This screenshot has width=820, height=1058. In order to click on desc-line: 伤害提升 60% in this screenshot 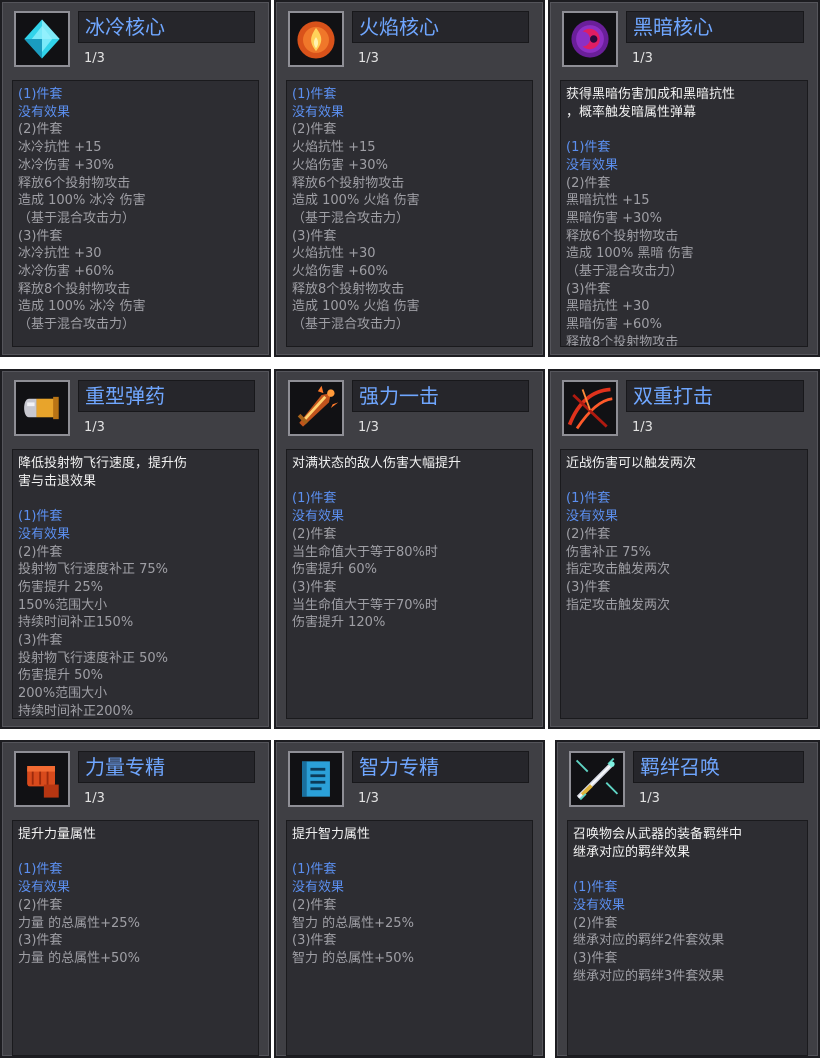, I will do `click(335, 570)`.